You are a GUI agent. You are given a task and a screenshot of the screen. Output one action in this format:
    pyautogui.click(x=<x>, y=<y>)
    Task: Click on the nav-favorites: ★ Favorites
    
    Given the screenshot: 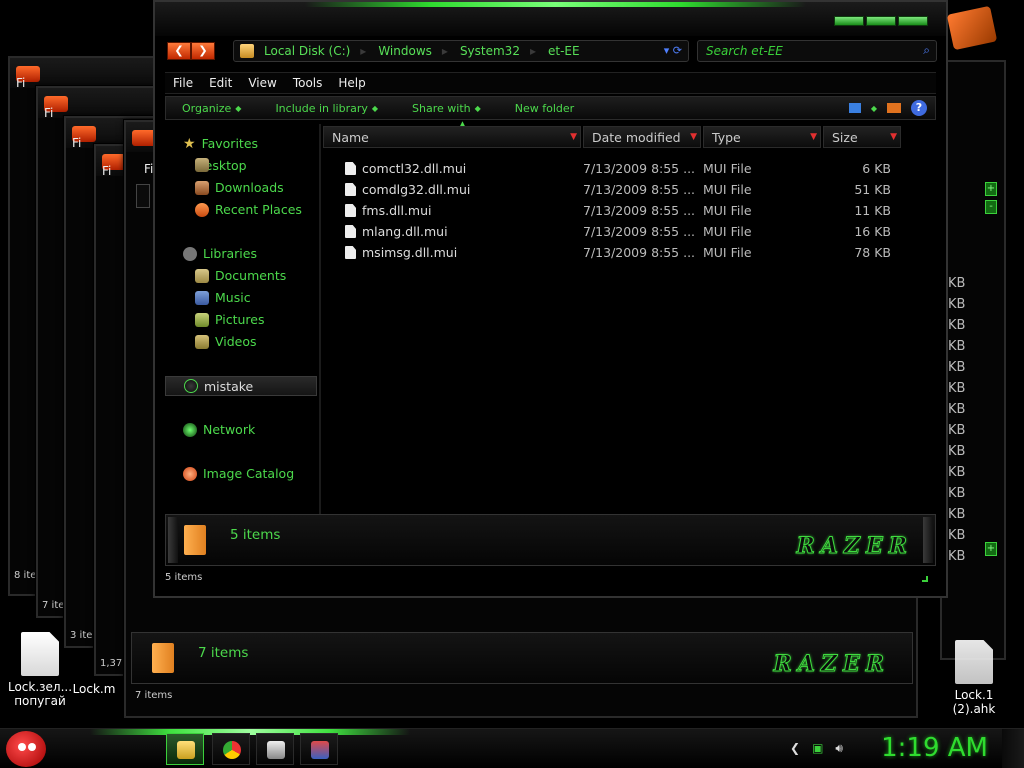 What is the action you would take?
    pyautogui.click(x=220, y=143)
    